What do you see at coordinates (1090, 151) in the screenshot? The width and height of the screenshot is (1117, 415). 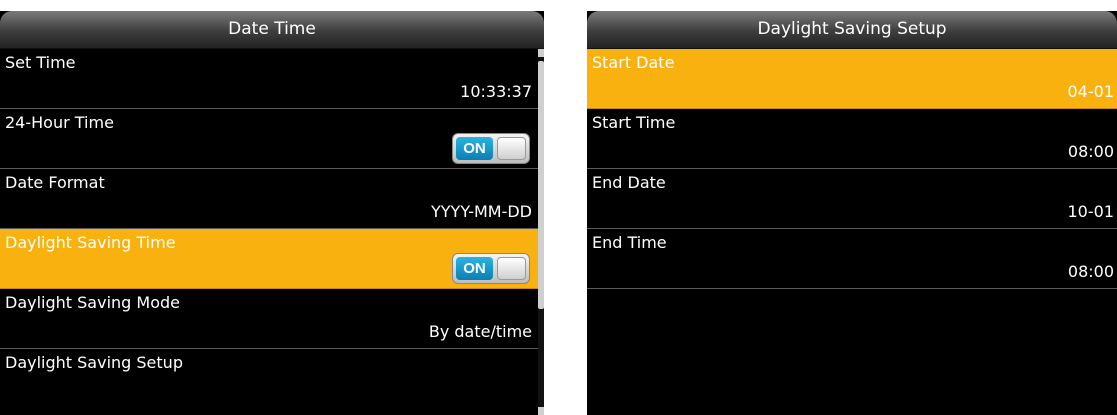 I see `start-time-value: 08:00` at bounding box center [1090, 151].